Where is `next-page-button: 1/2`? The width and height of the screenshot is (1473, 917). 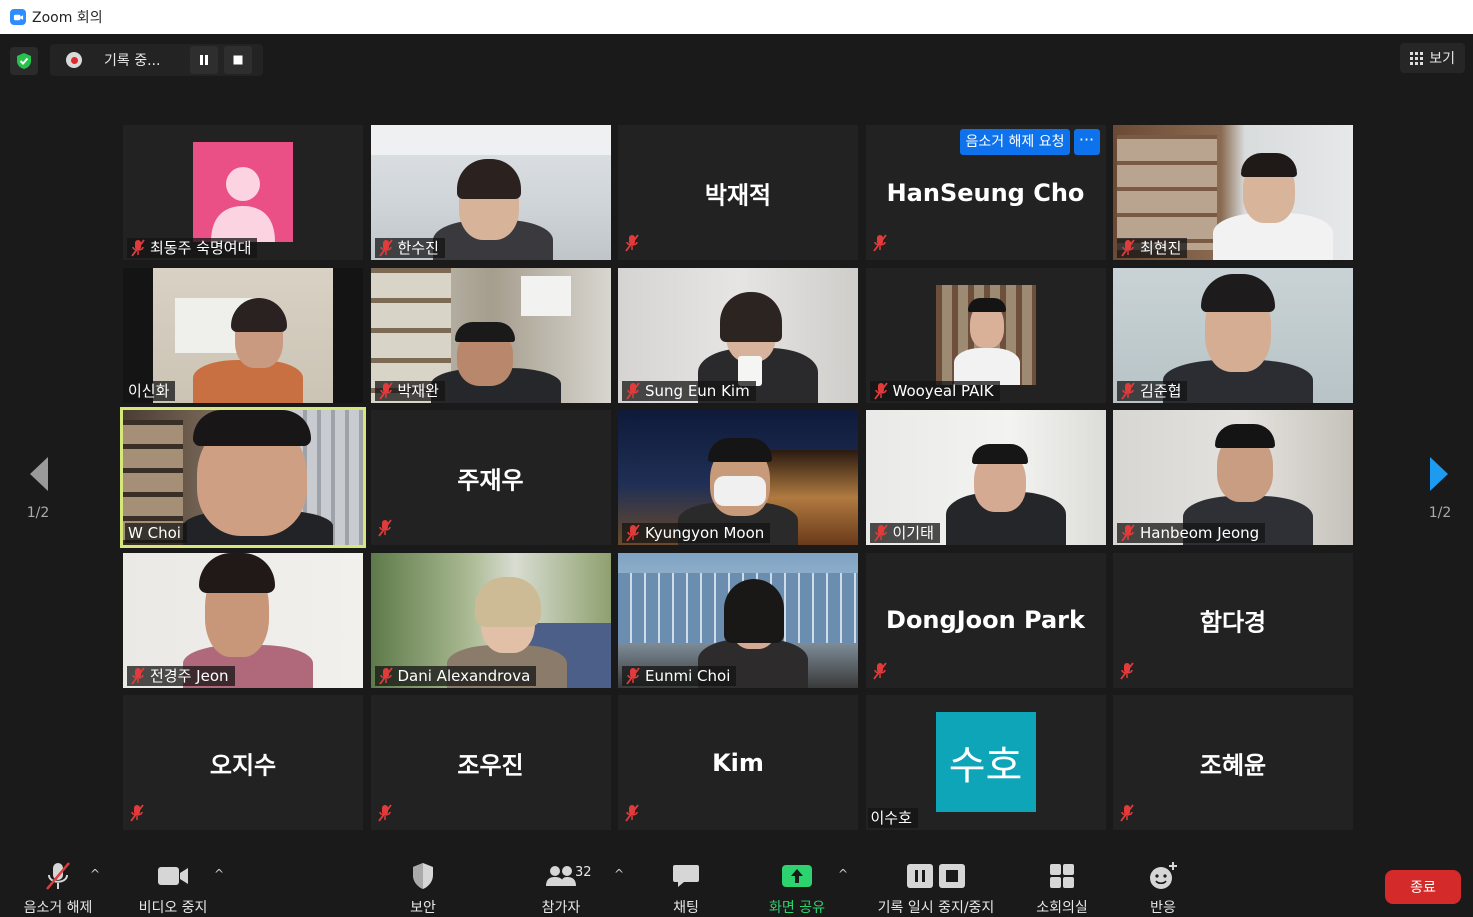
next-page-button: 1/2 is located at coordinates (1440, 488).